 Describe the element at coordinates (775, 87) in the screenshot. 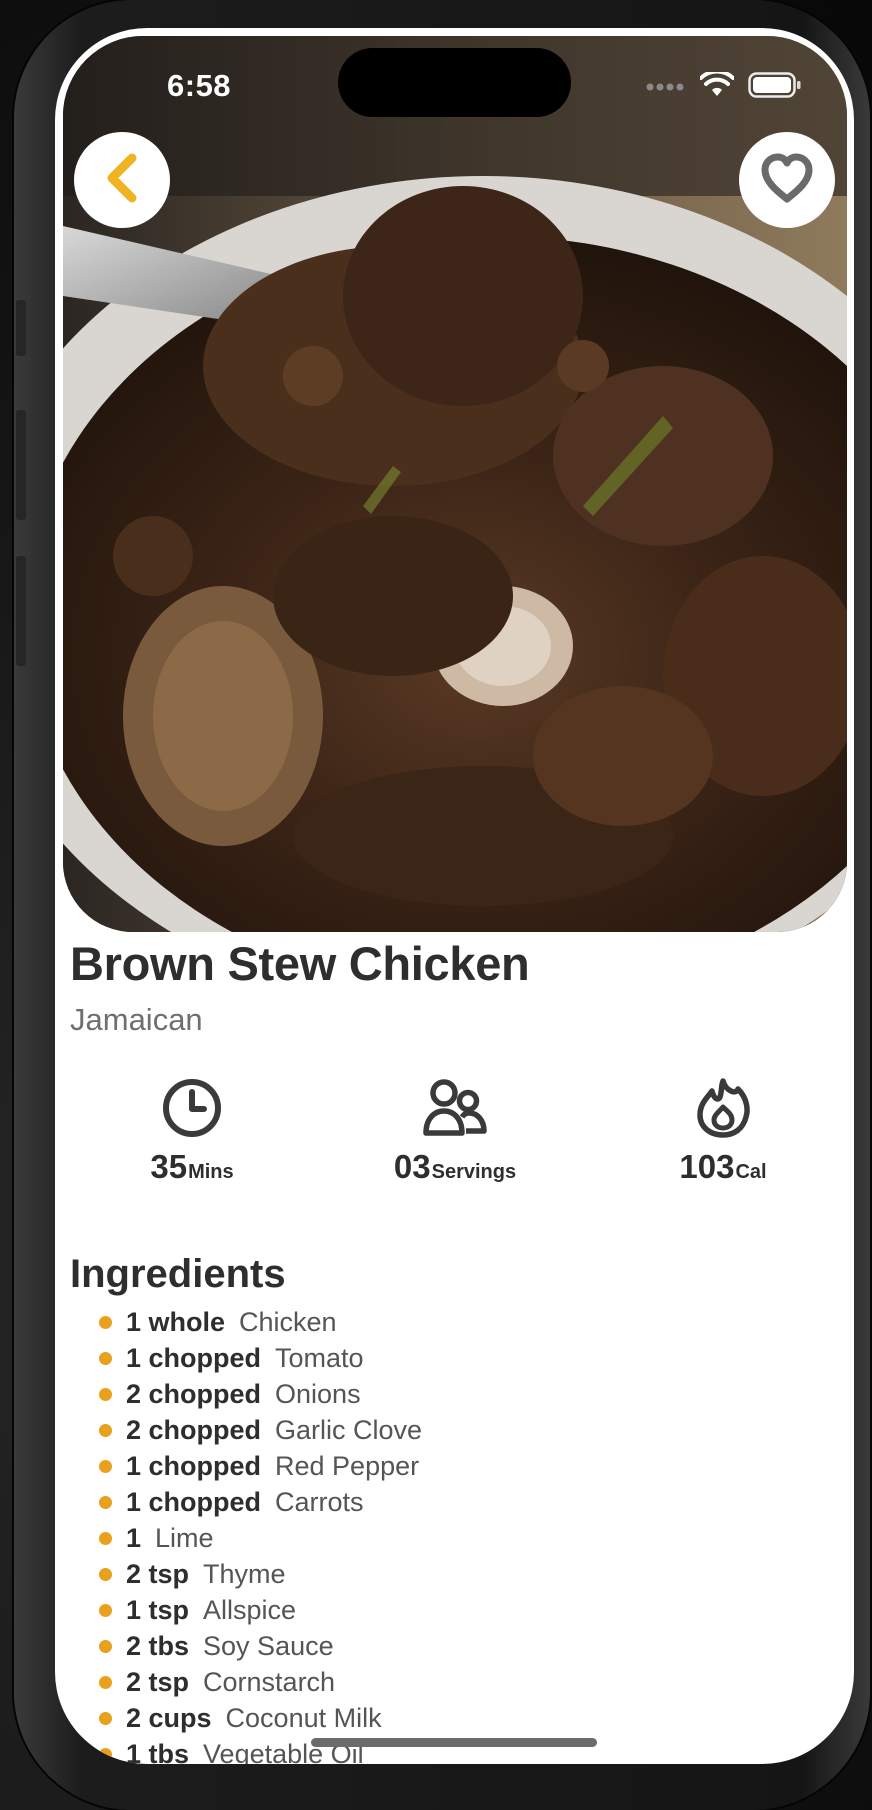

I see `battery-icon` at that location.